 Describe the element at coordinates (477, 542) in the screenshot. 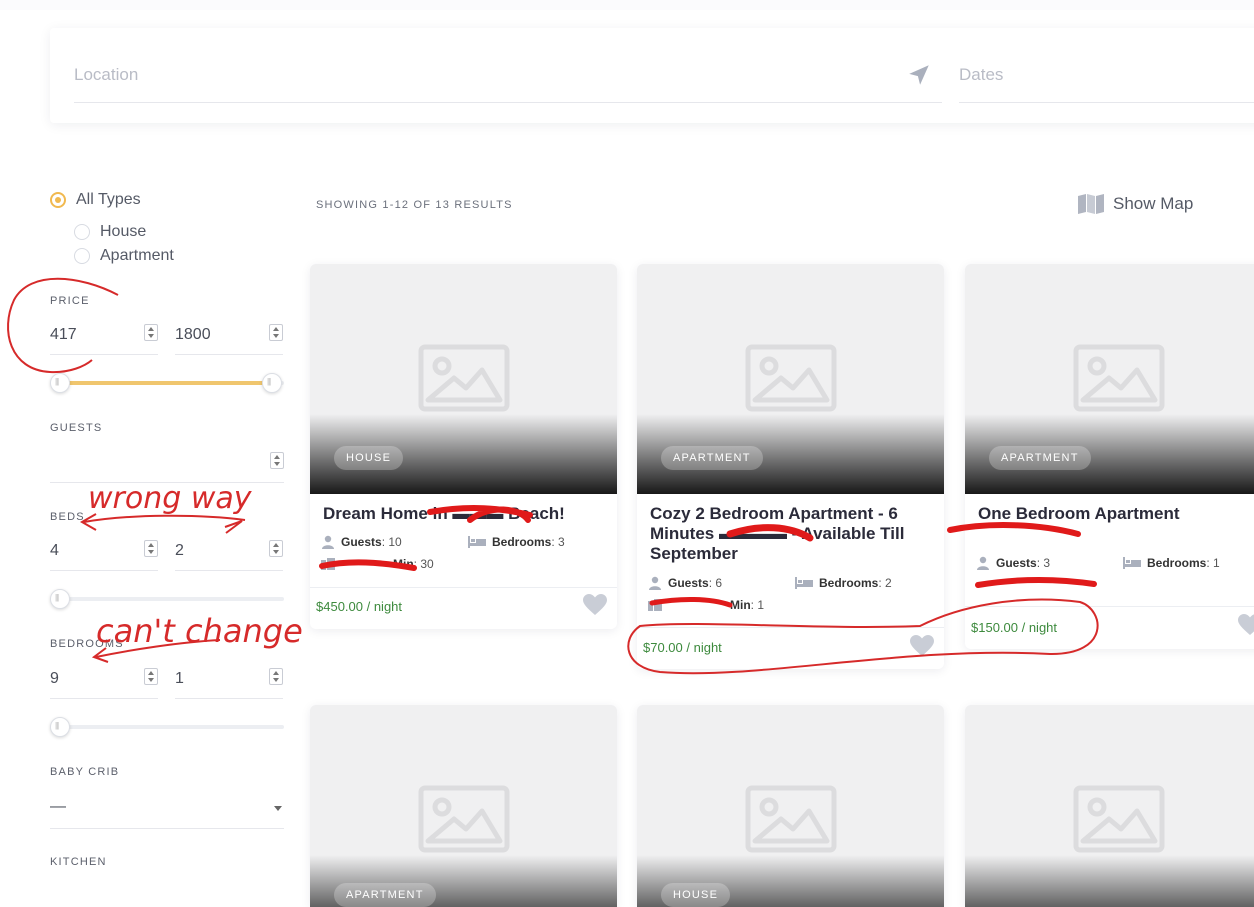

I see `bed-icon` at that location.